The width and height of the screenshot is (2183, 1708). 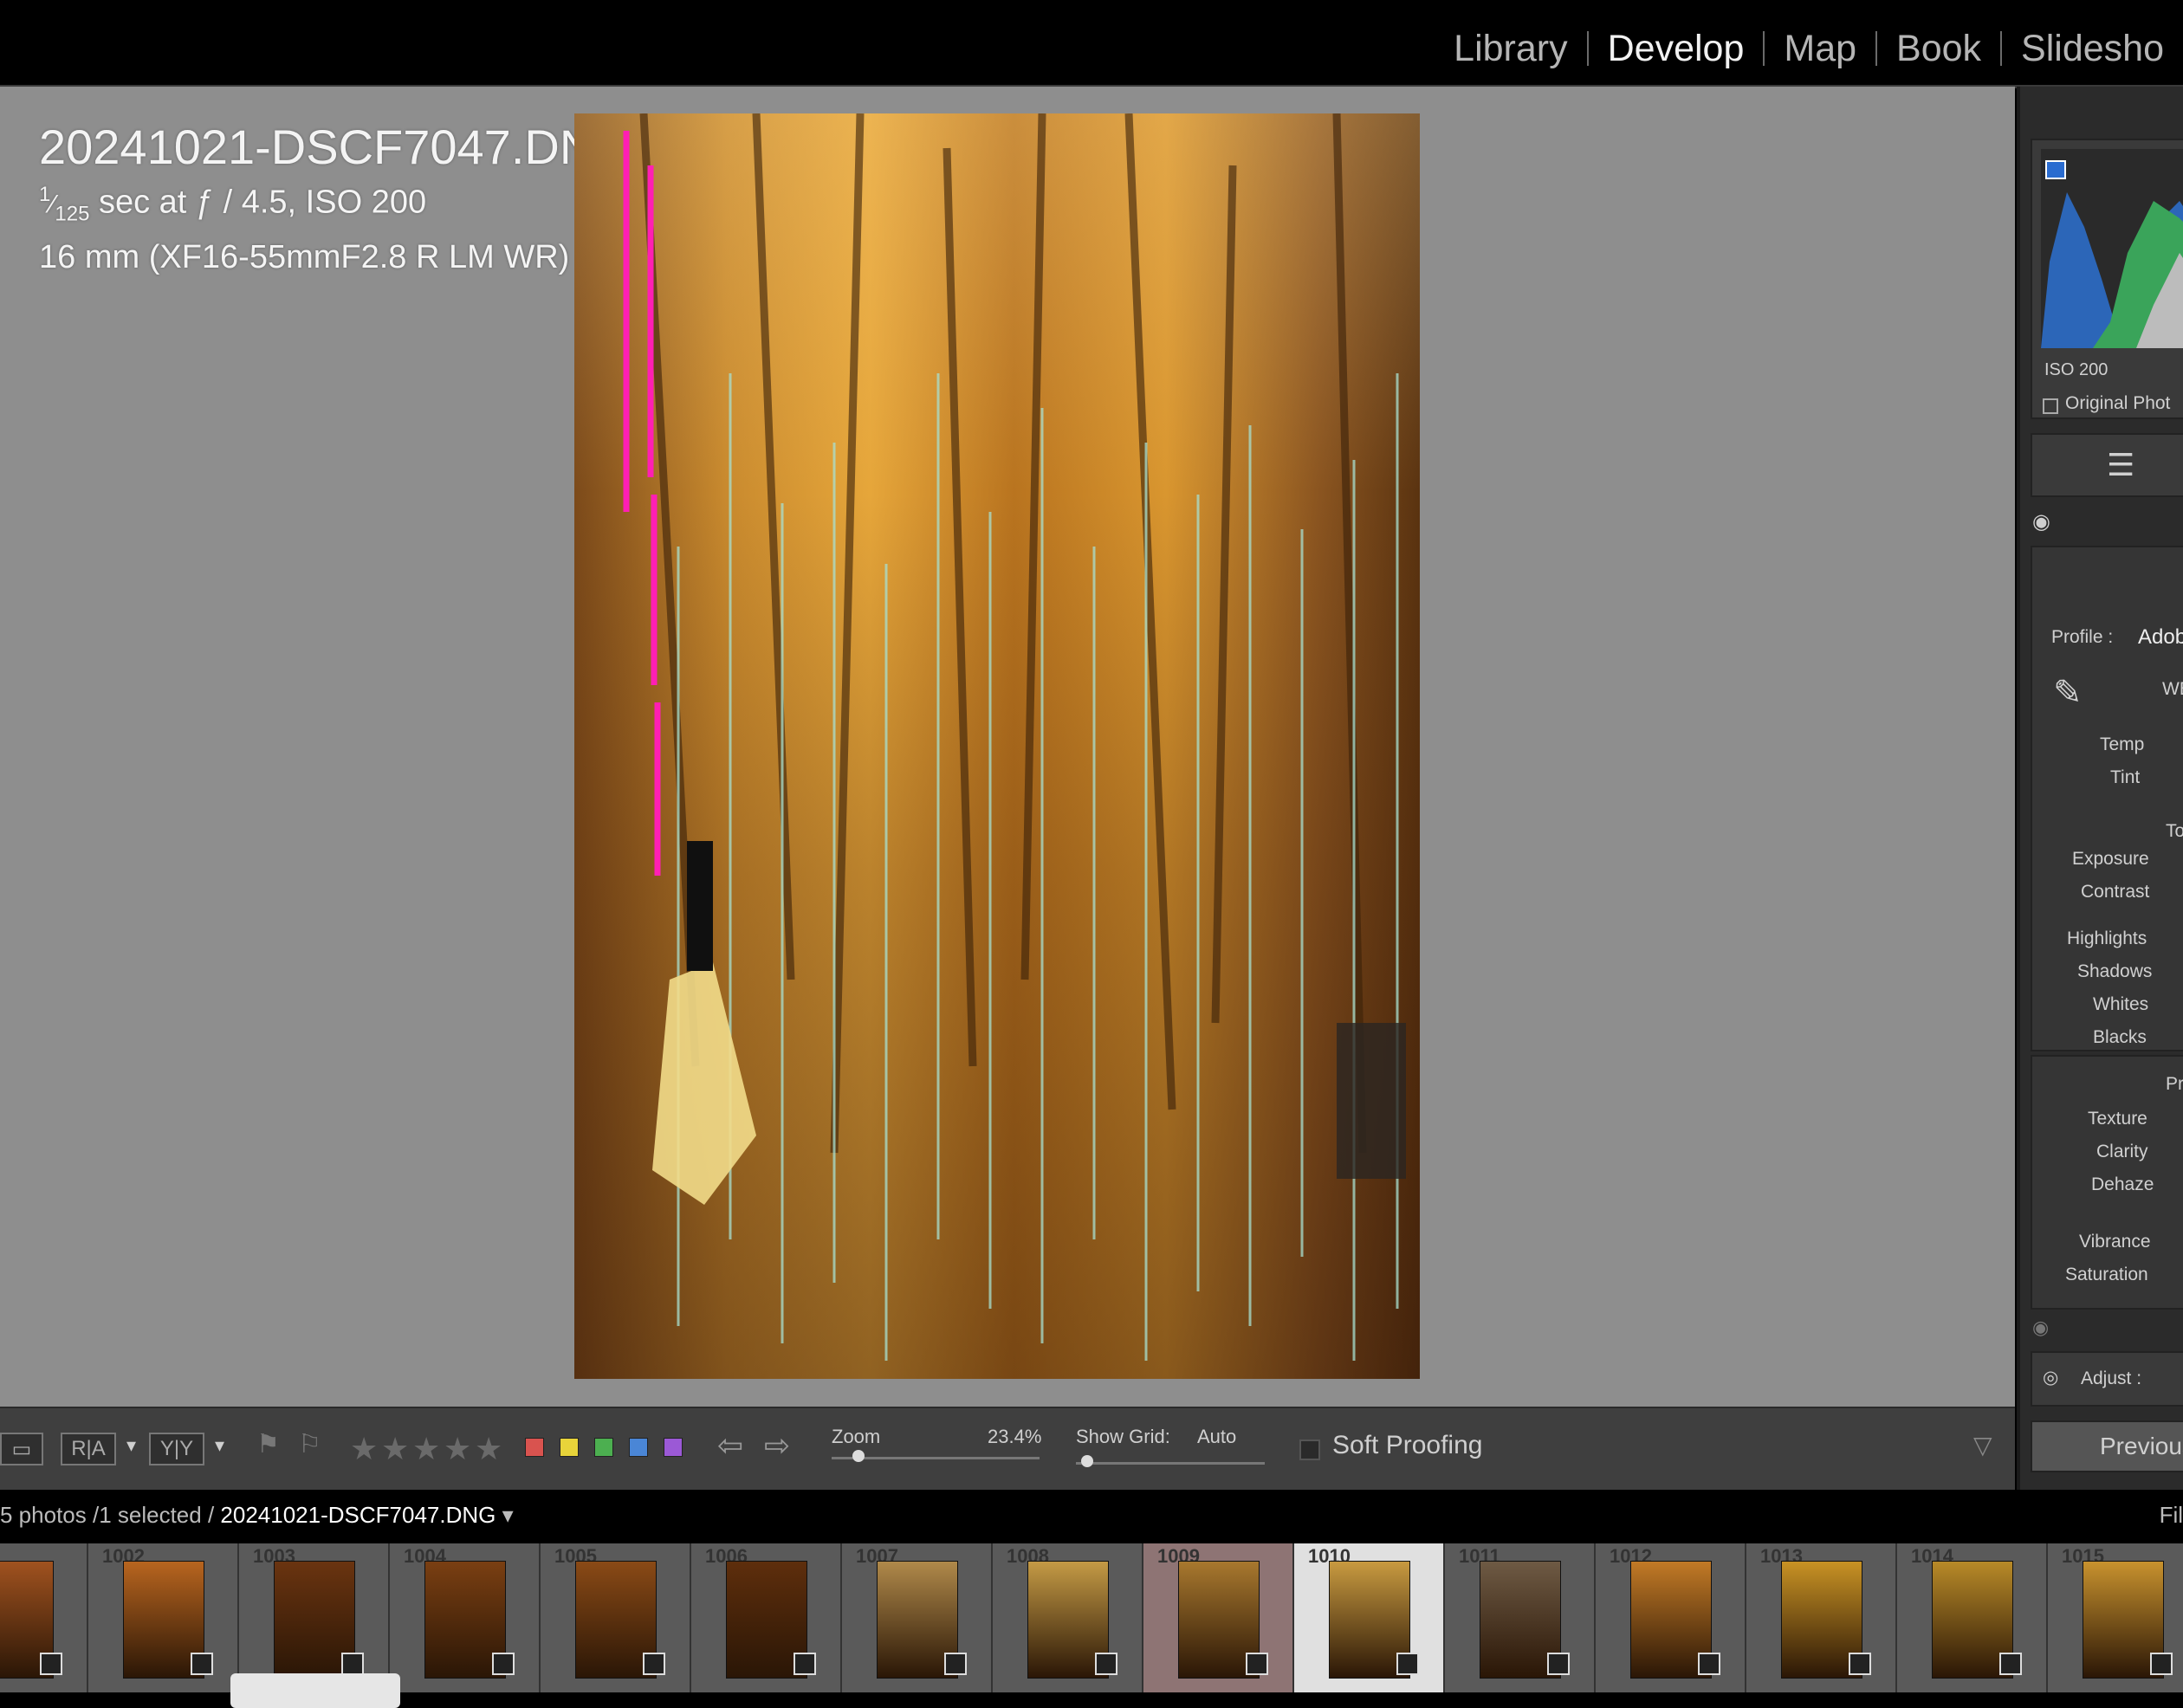 What do you see at coordinates (107, 1515) in the screenshot?
I see `filmstrip-count: 5 photos /1 selected /` at bounding box center [107, 1515].